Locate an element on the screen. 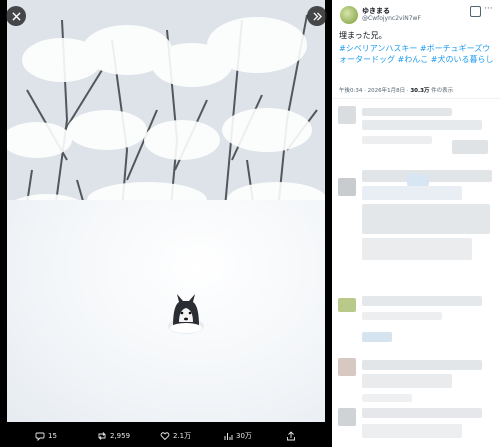 This screenshot has width=500, height=447. tweet-action-bar: 15 2,959 2.1万 30万 is located at coordinates (166, 435).